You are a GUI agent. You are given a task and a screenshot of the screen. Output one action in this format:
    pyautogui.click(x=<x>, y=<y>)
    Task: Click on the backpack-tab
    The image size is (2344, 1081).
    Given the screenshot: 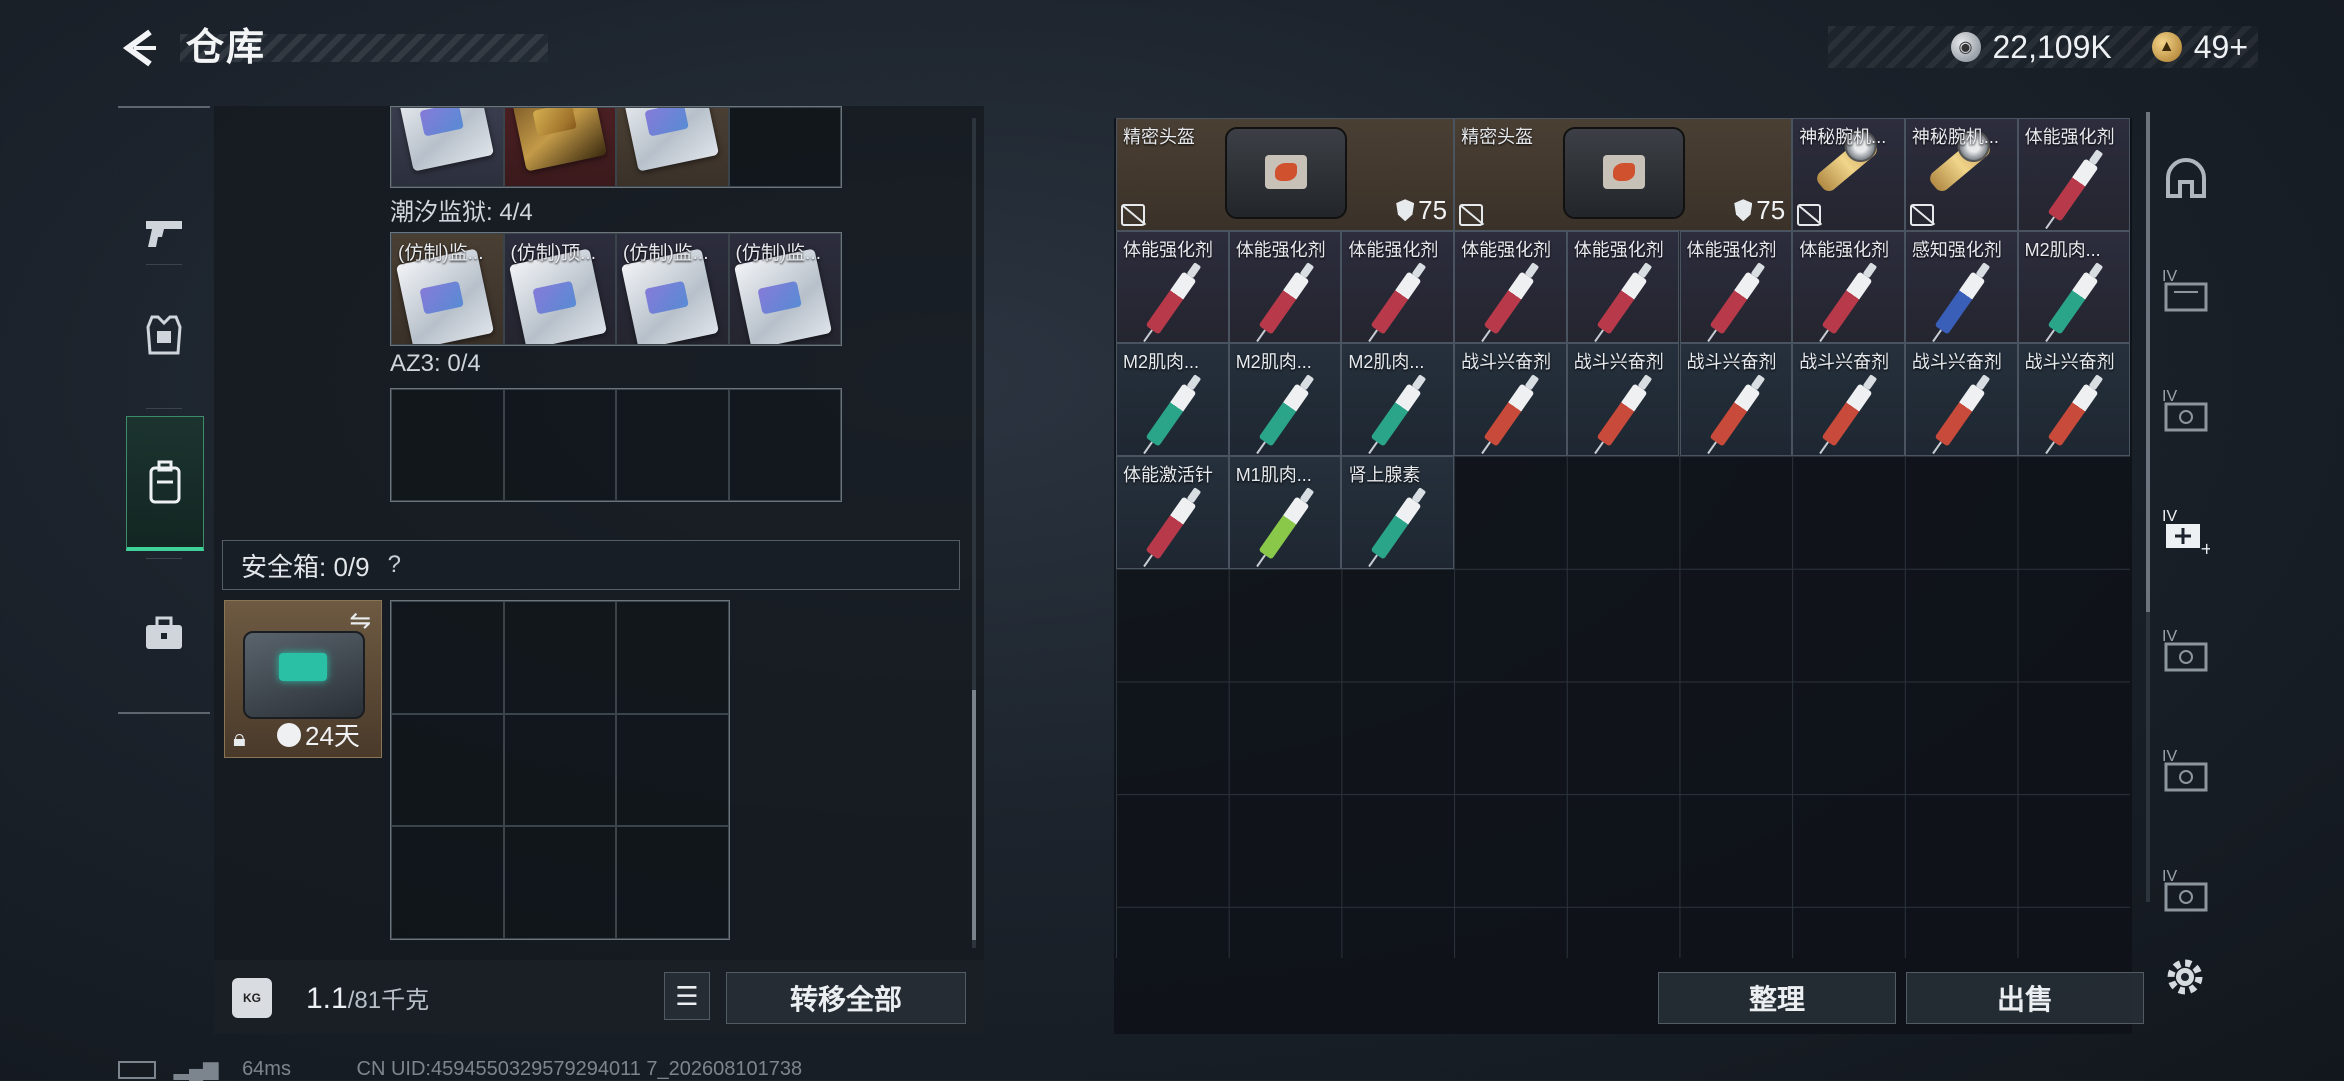 What is the action you would take?
    pyautogui.click(x=165, y=483)
    